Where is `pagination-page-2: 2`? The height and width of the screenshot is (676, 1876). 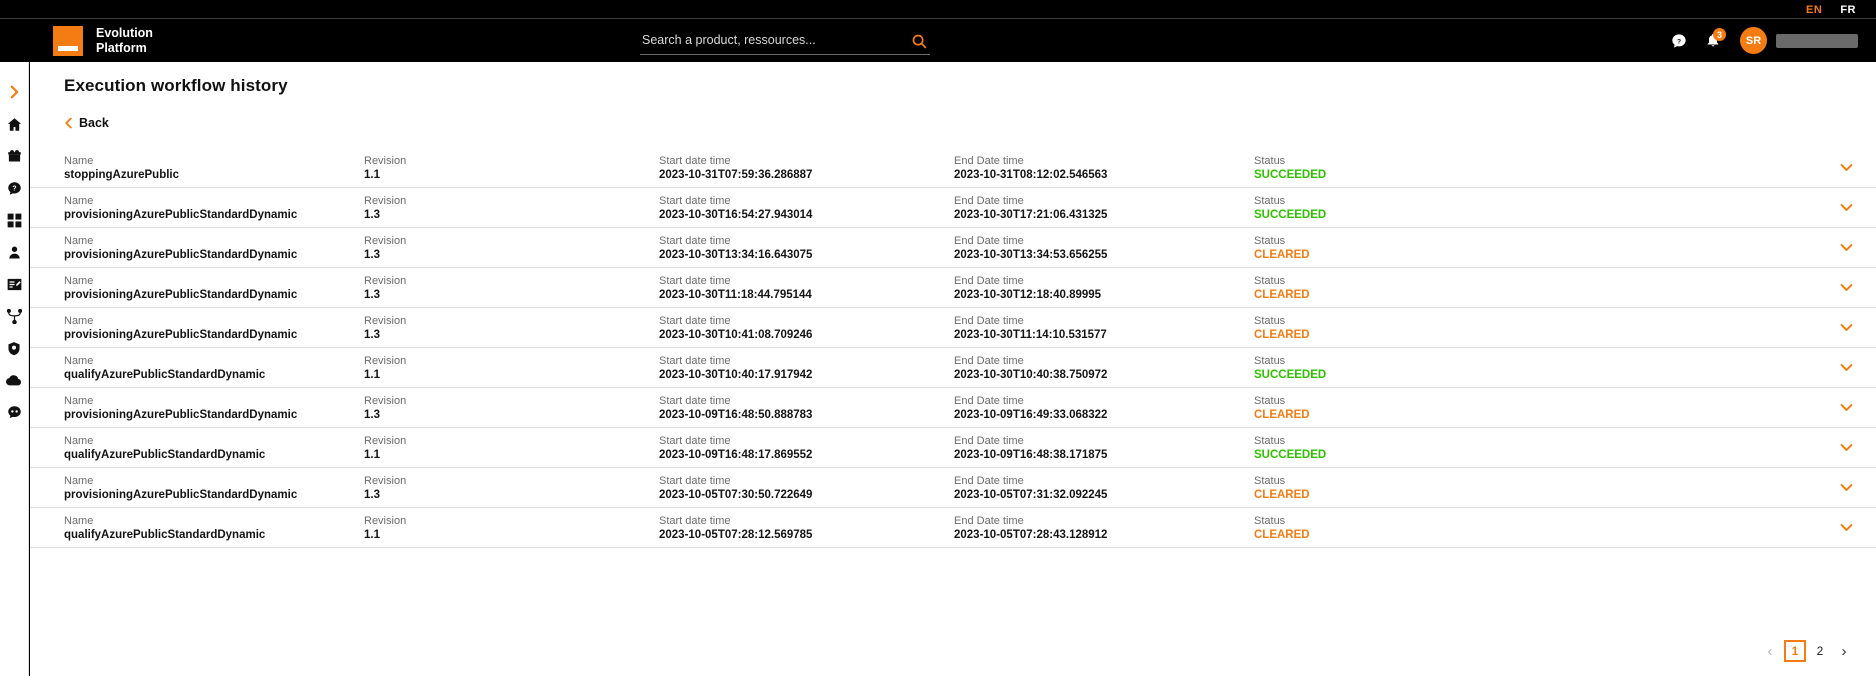
pagination-page-2: 2 is located at coordinates (1820, 651).